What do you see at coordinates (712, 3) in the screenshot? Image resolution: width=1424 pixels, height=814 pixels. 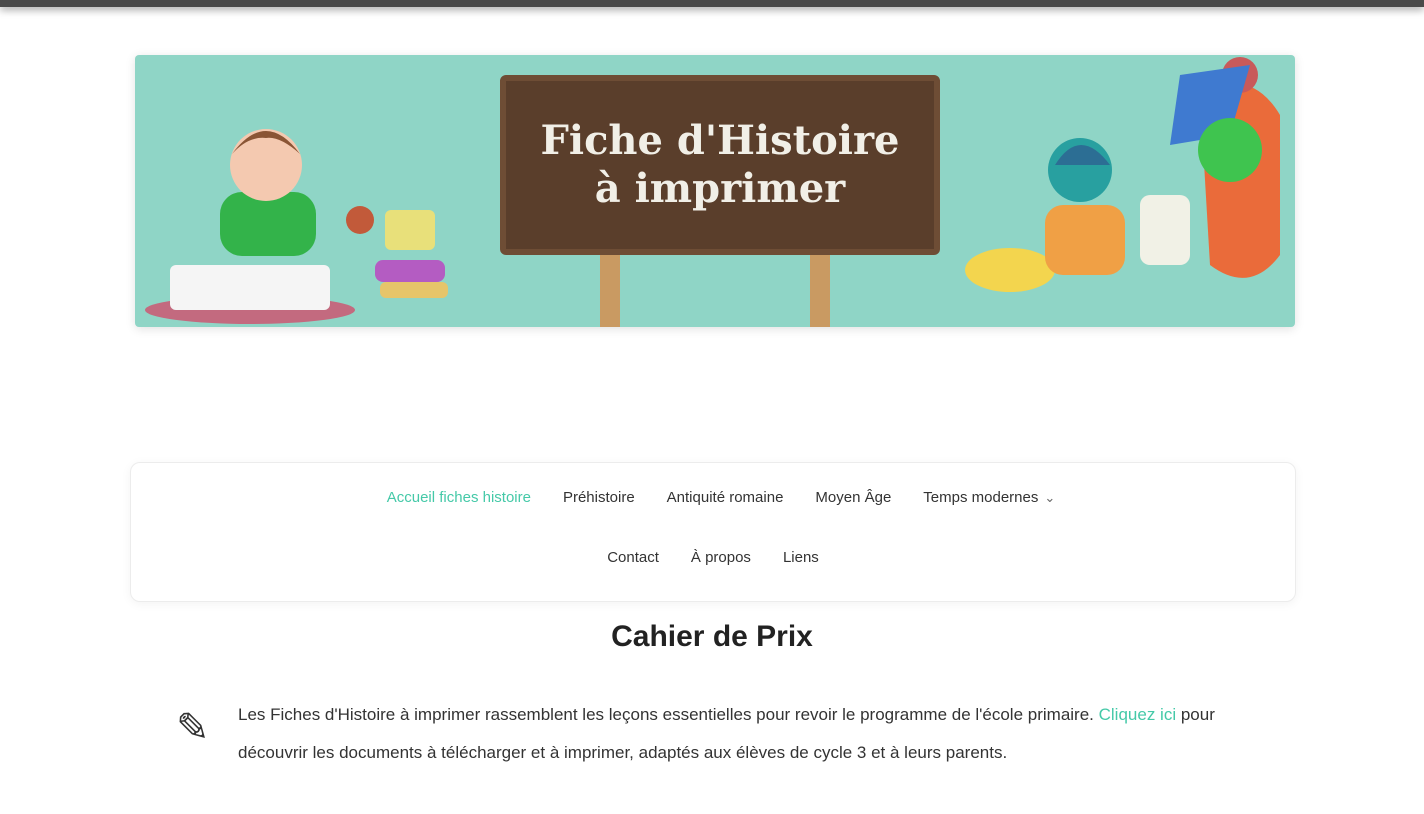 I see `top-shadow-bar` at bounding box center [712, 3].